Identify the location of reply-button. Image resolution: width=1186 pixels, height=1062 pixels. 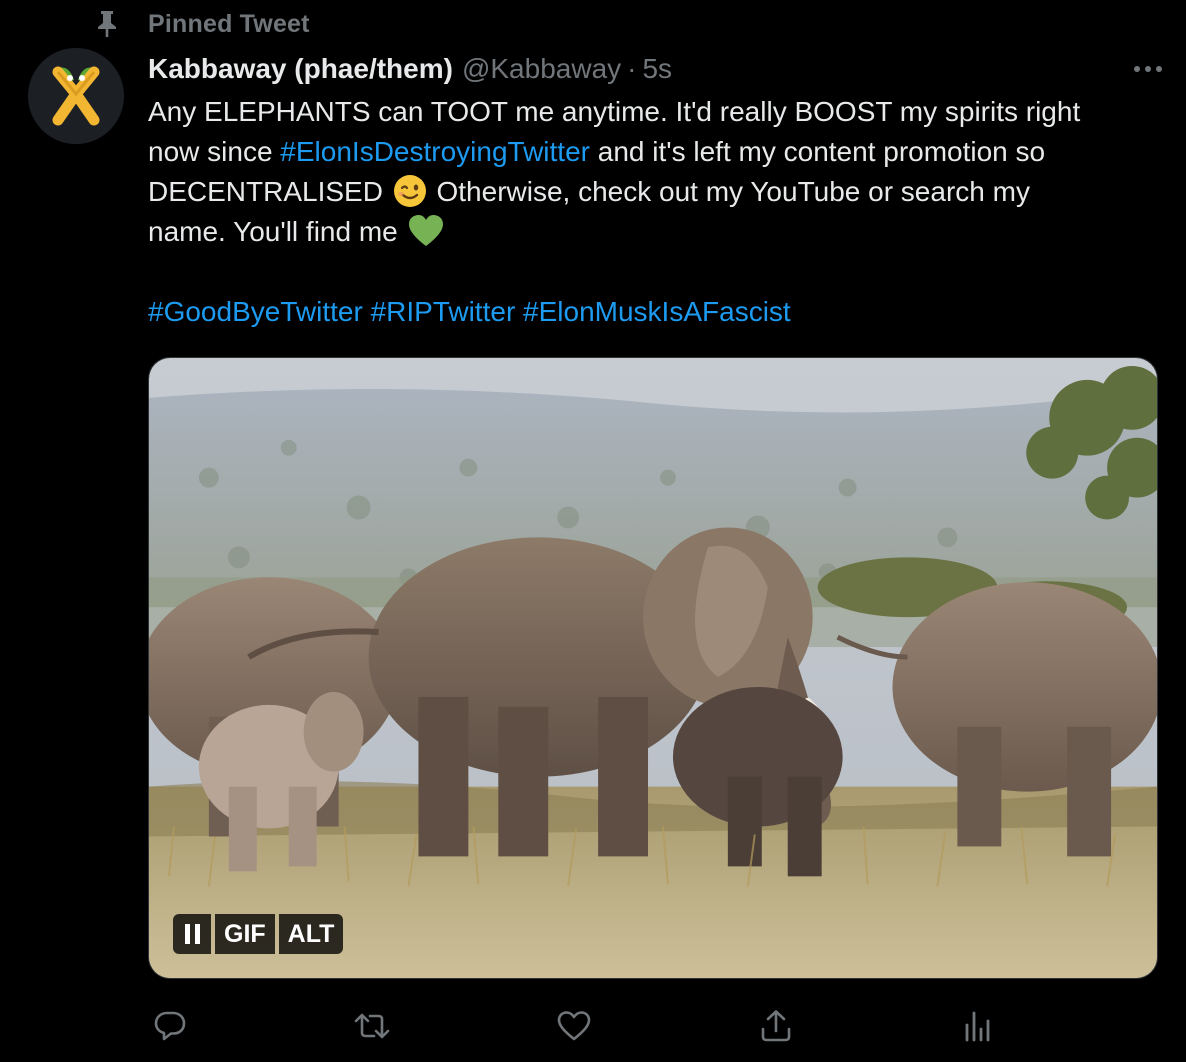
(170, 1026).